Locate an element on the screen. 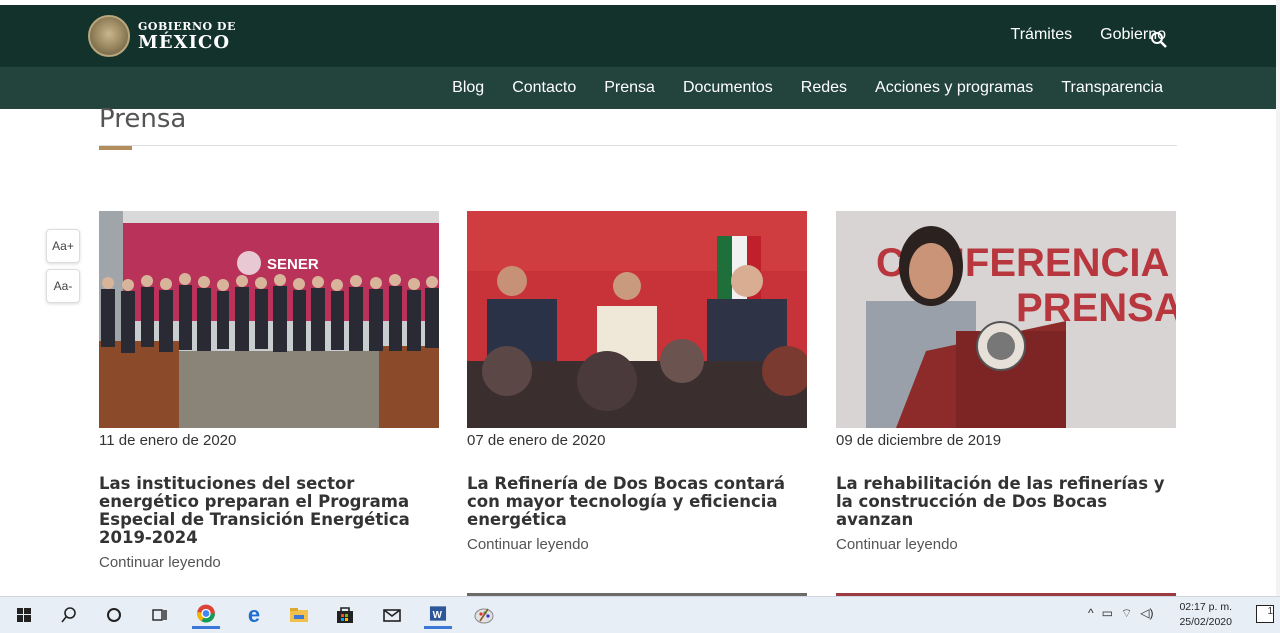  logo-line2: MÉXICO is located at coordinates (184, 42).